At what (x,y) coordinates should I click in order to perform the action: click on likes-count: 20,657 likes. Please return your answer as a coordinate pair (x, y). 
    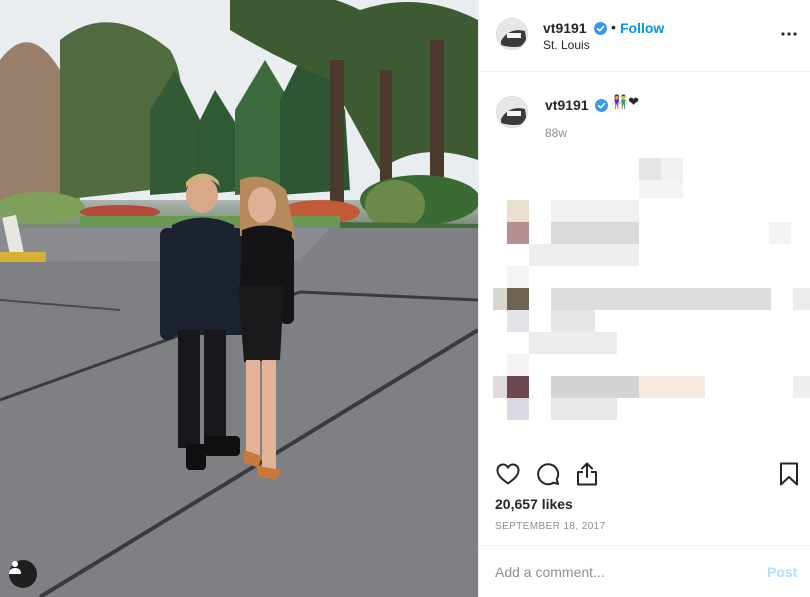
    Looking at the image, I should click on (534, 504).